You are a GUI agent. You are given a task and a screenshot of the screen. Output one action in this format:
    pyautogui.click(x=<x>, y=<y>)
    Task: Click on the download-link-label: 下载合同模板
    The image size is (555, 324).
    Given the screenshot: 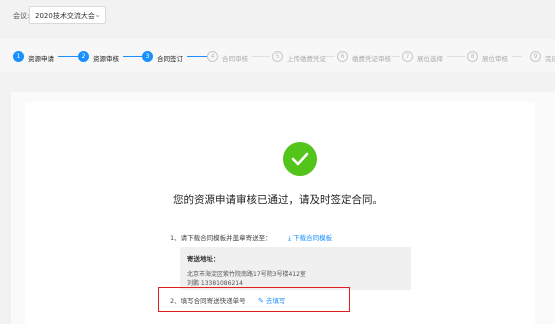 What is the action you would take?
    pyautogui.click(x=313, y=238)
    